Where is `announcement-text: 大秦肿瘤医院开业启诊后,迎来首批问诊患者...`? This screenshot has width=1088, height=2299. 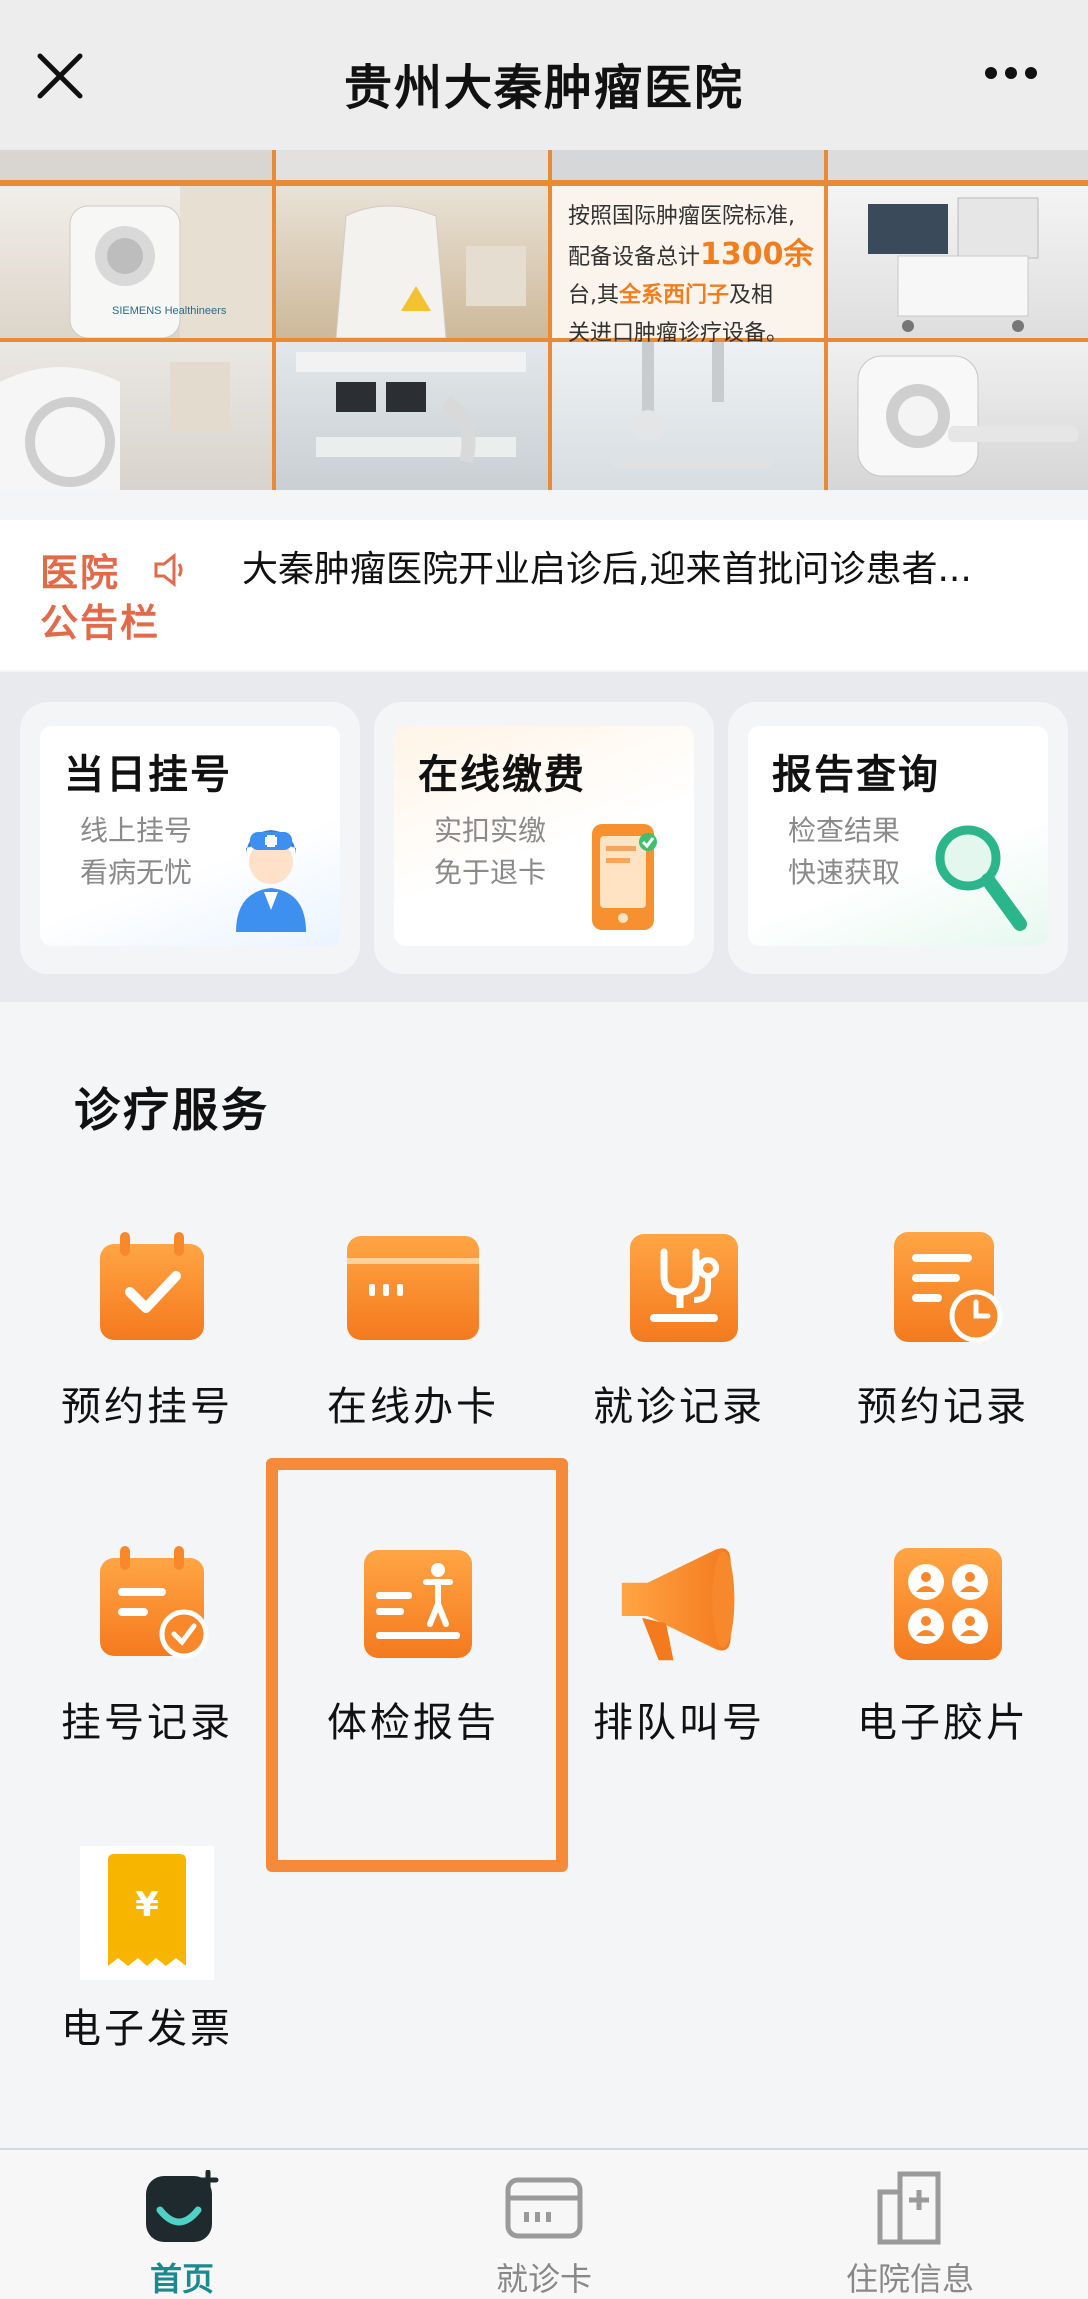 announcement-text: 大秦肿瘤医院开业启诊后,迎来首批问诊患者... is located at coordinates (642, 570).